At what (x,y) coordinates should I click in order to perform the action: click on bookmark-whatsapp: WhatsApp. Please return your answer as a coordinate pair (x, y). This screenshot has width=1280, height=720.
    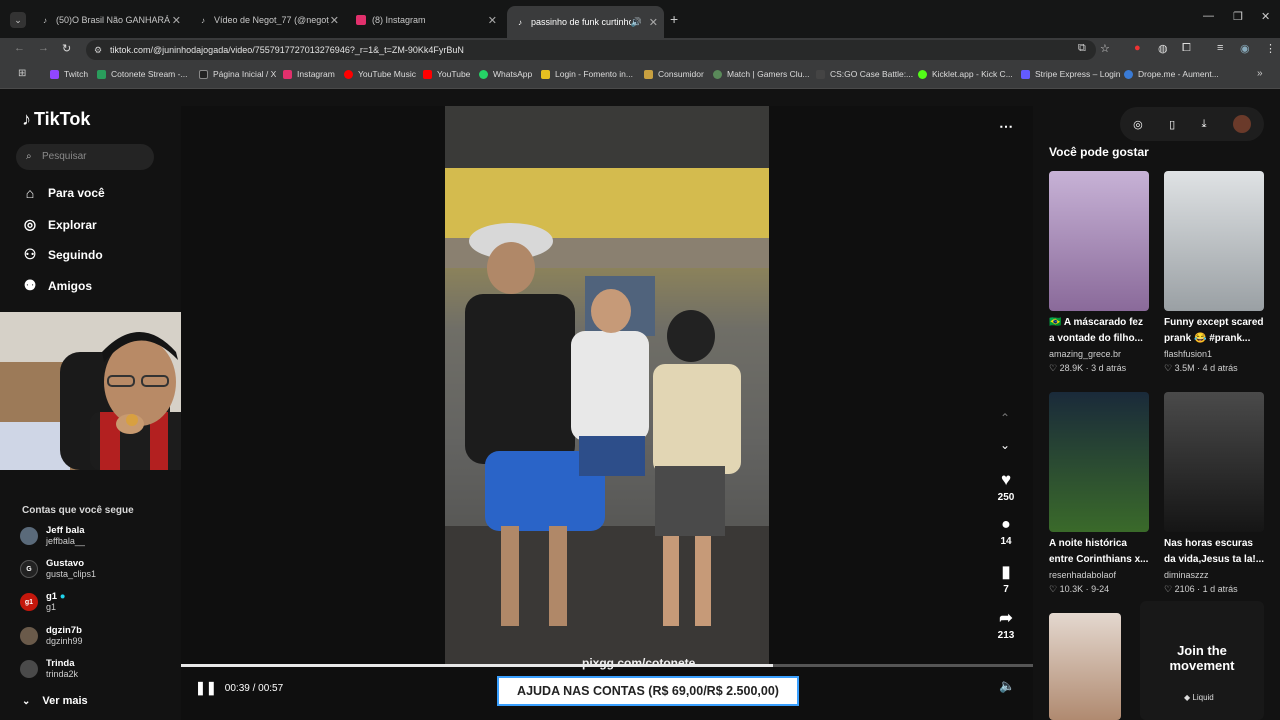
    Looking at the image, I should click on (505, 74).